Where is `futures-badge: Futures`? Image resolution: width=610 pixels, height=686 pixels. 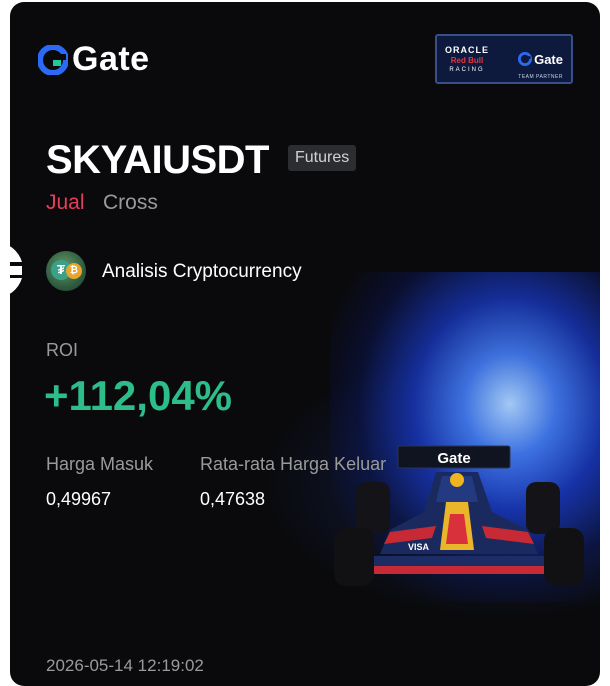 futures-badge: Futures is located at coordinates (322, 158).